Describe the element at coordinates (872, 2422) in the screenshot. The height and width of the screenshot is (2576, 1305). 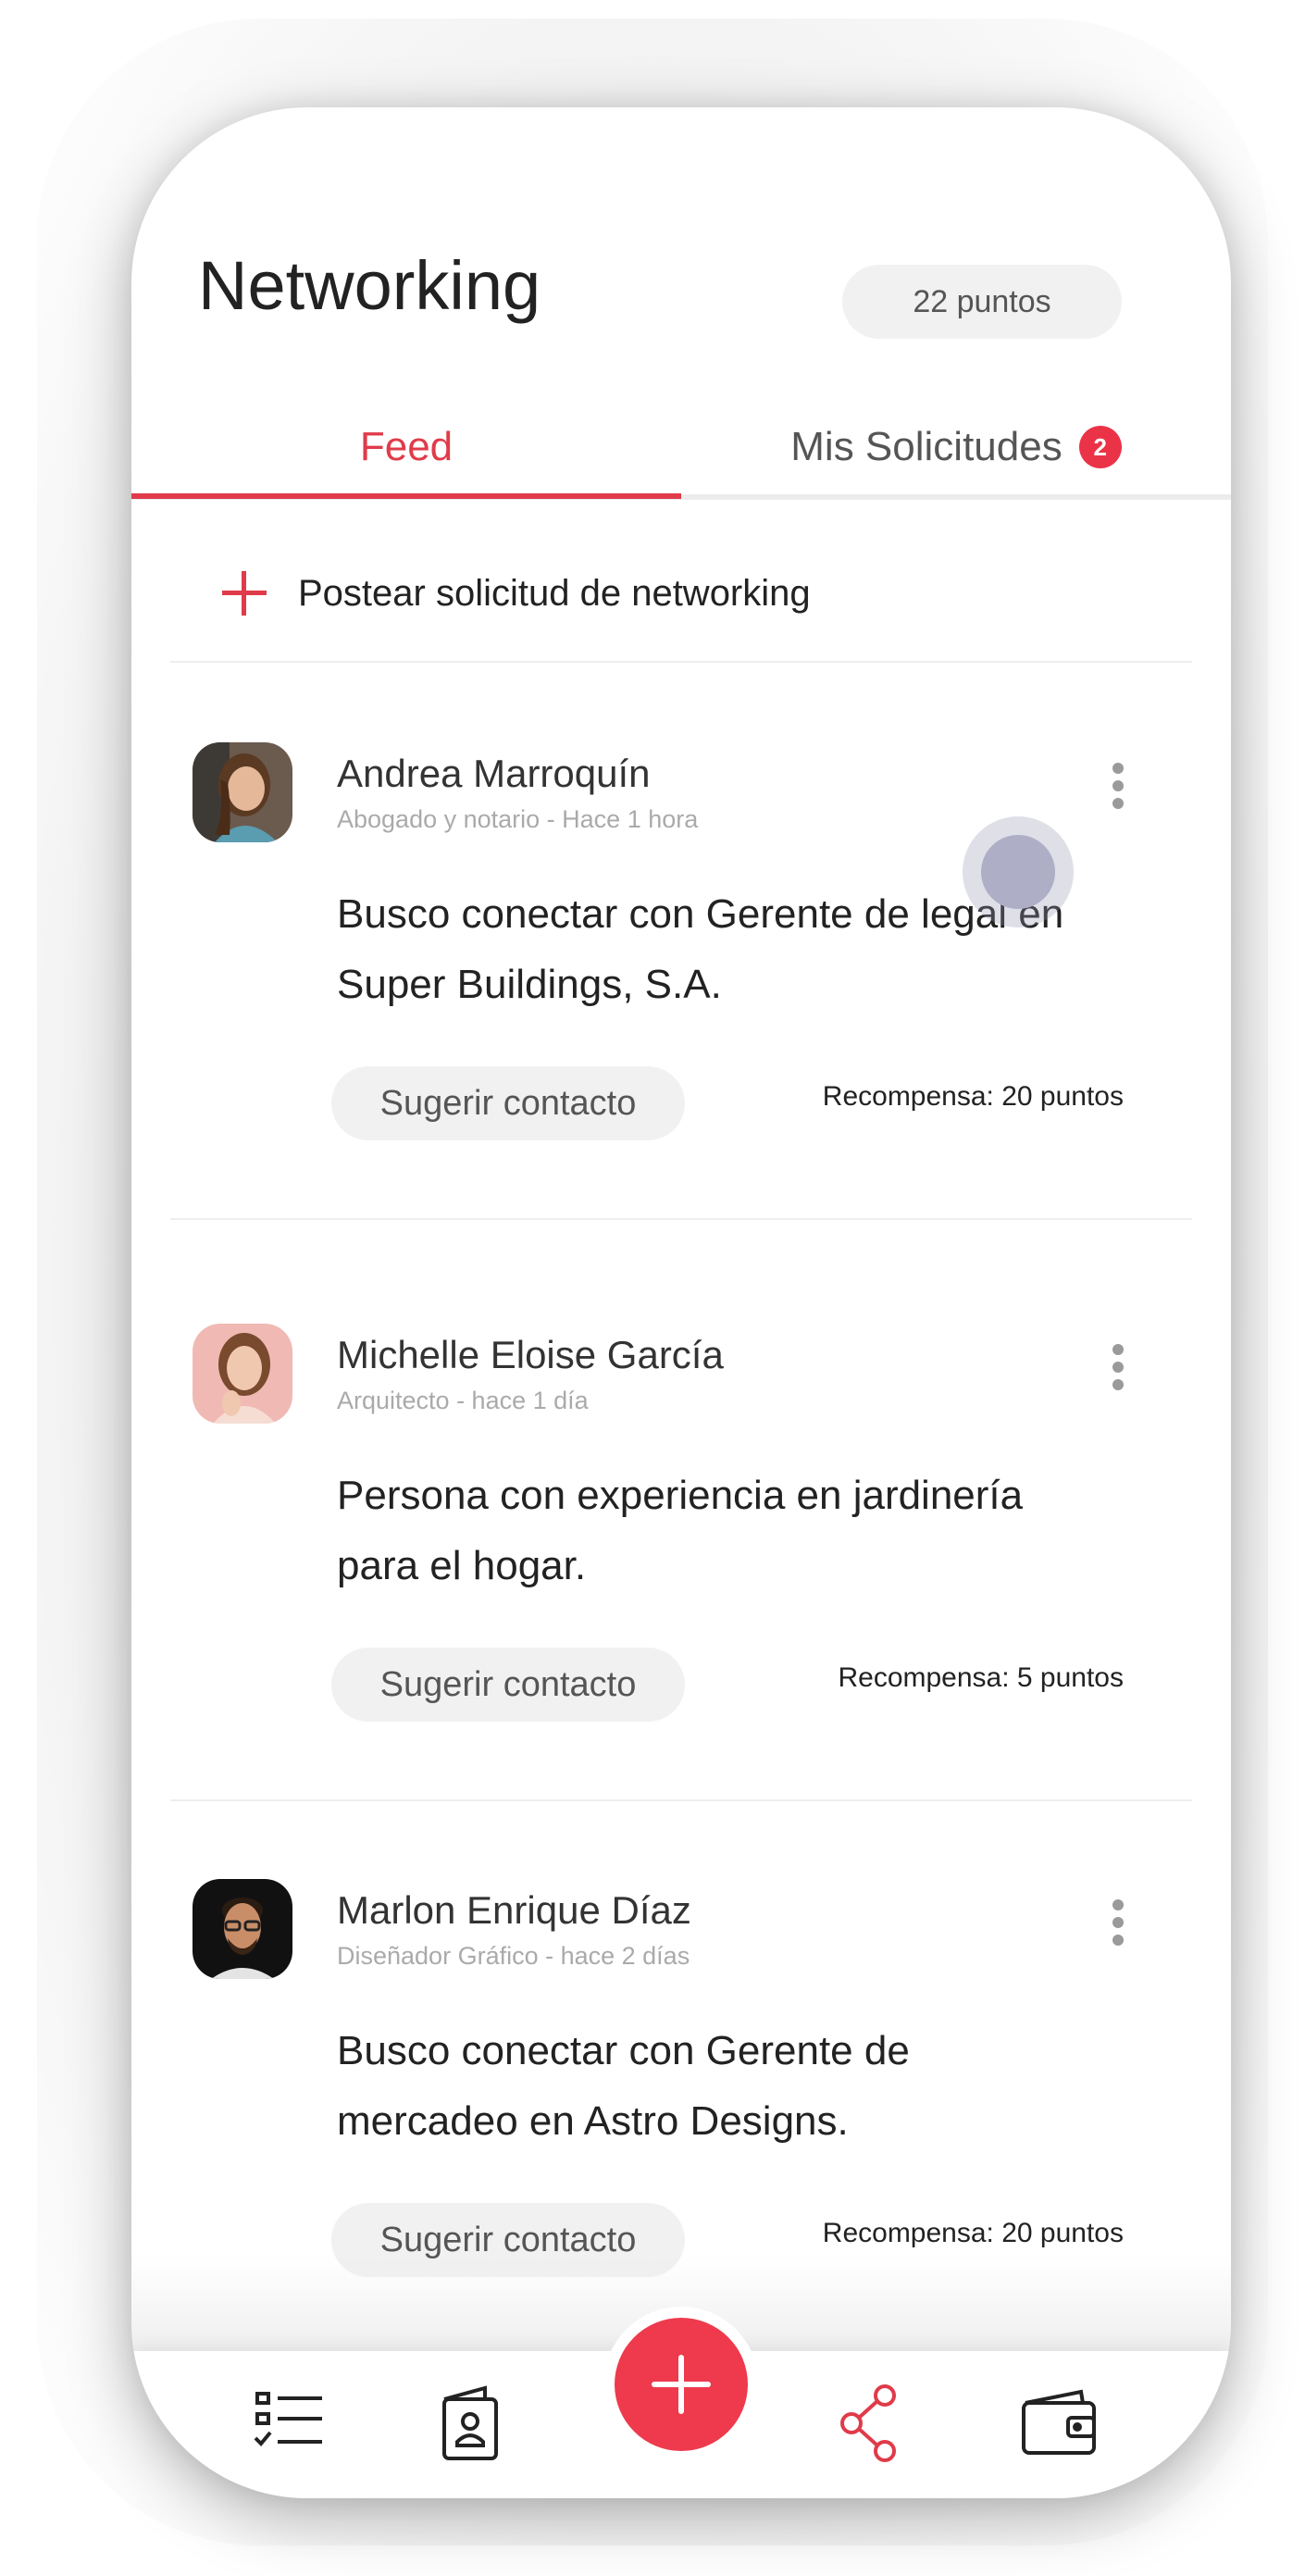
I see `share-icon` at that location.